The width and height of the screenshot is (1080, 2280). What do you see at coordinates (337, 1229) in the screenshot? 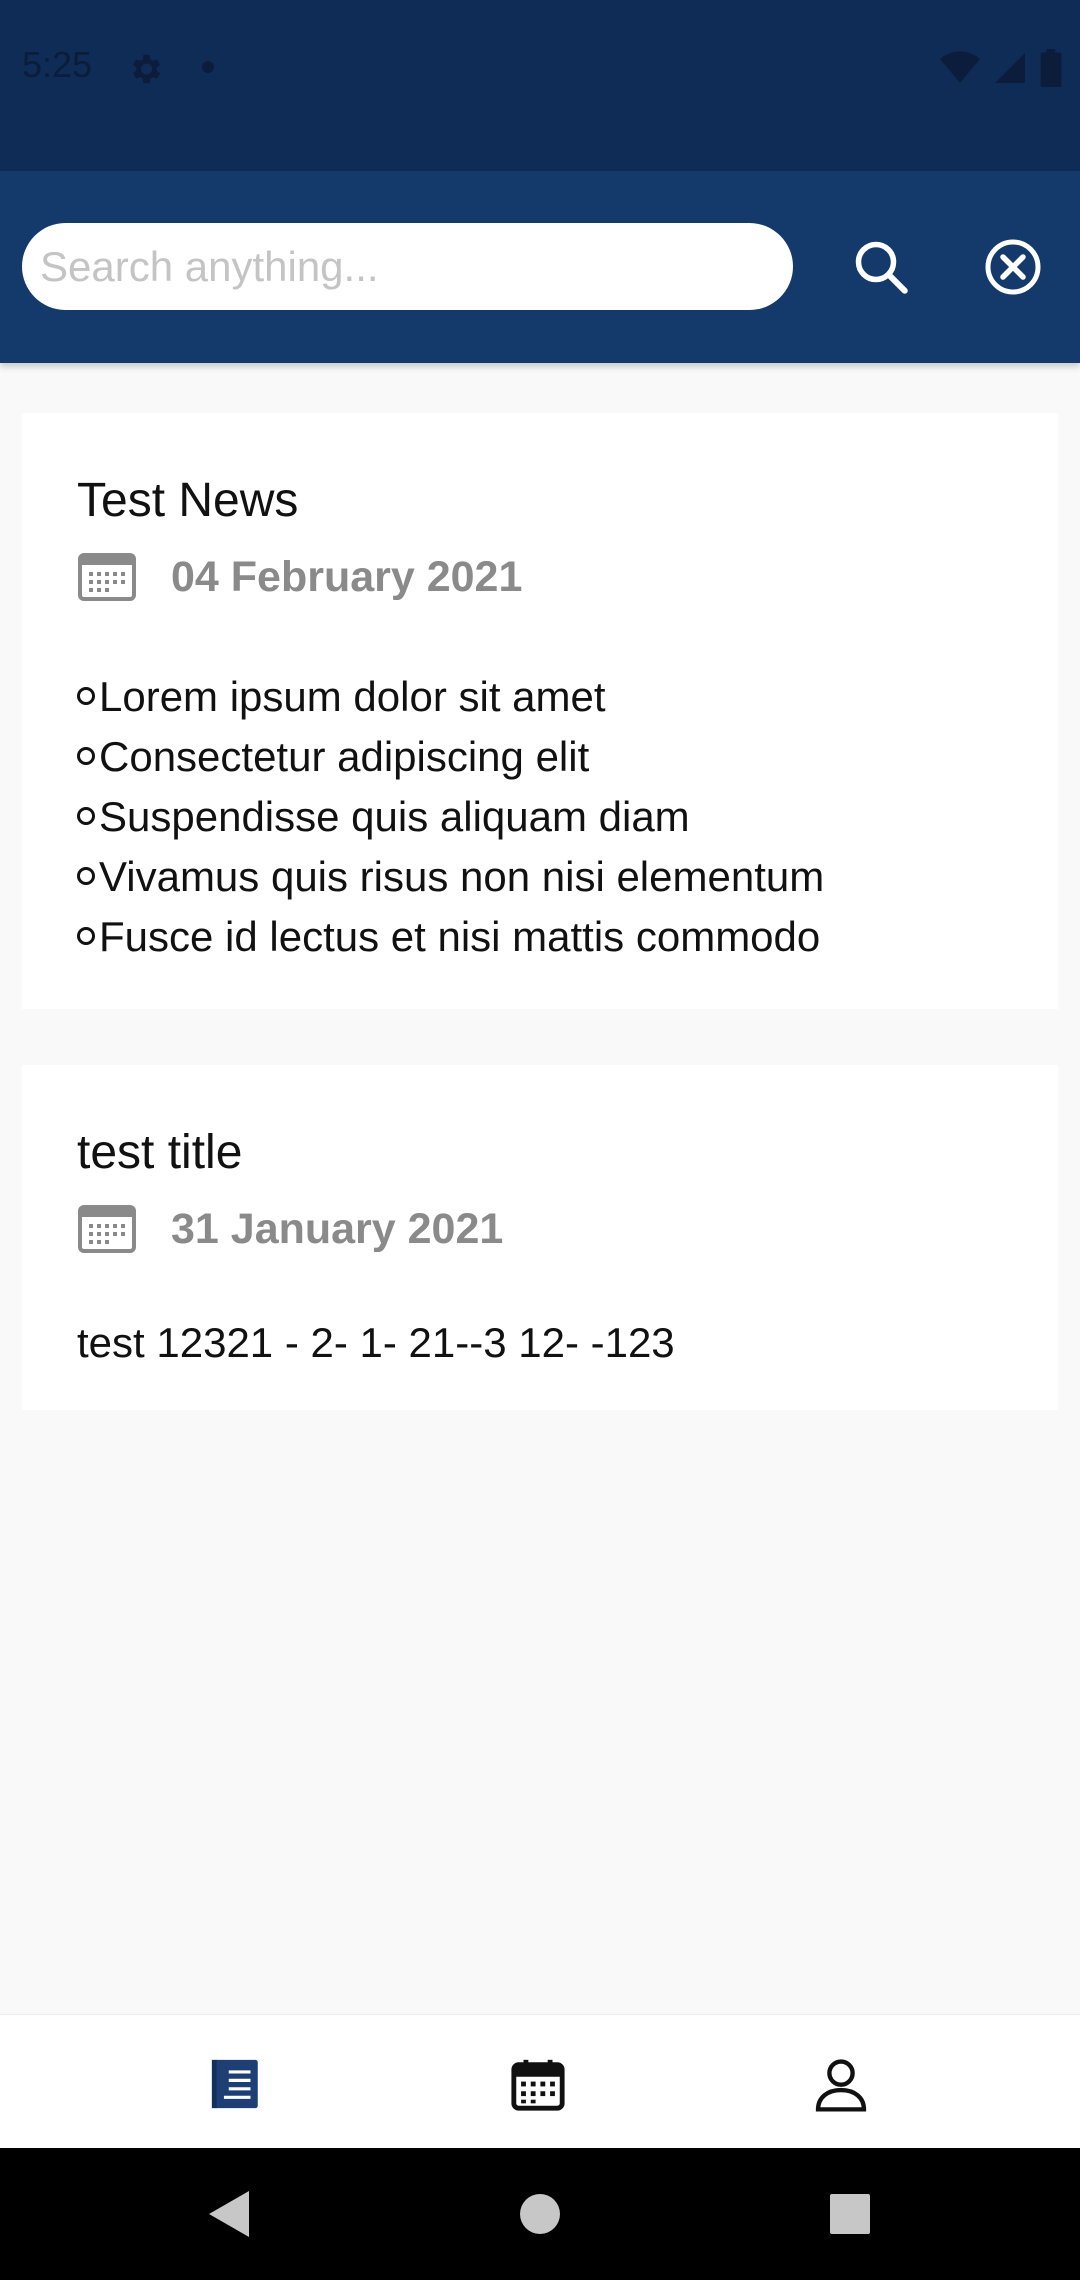
I see `news-date: 31 January 2021` at bounding box center [337, 1229].